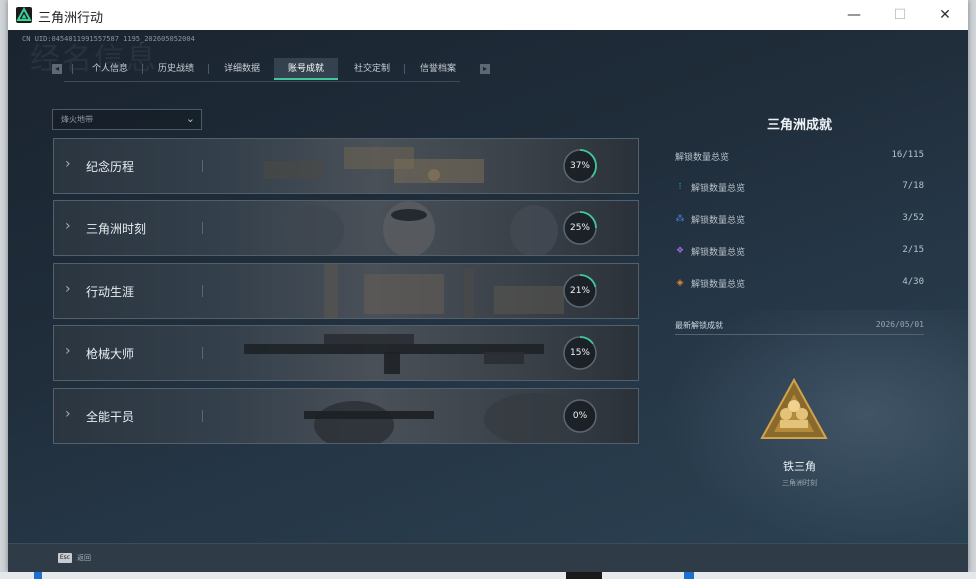 The height and width of the screenshot is (579, 976). Describe the element at coordinates (799, 188) in the screenshot. I see `summary-row-green: ⁝ 解锁数量总览 7/18` at that location.